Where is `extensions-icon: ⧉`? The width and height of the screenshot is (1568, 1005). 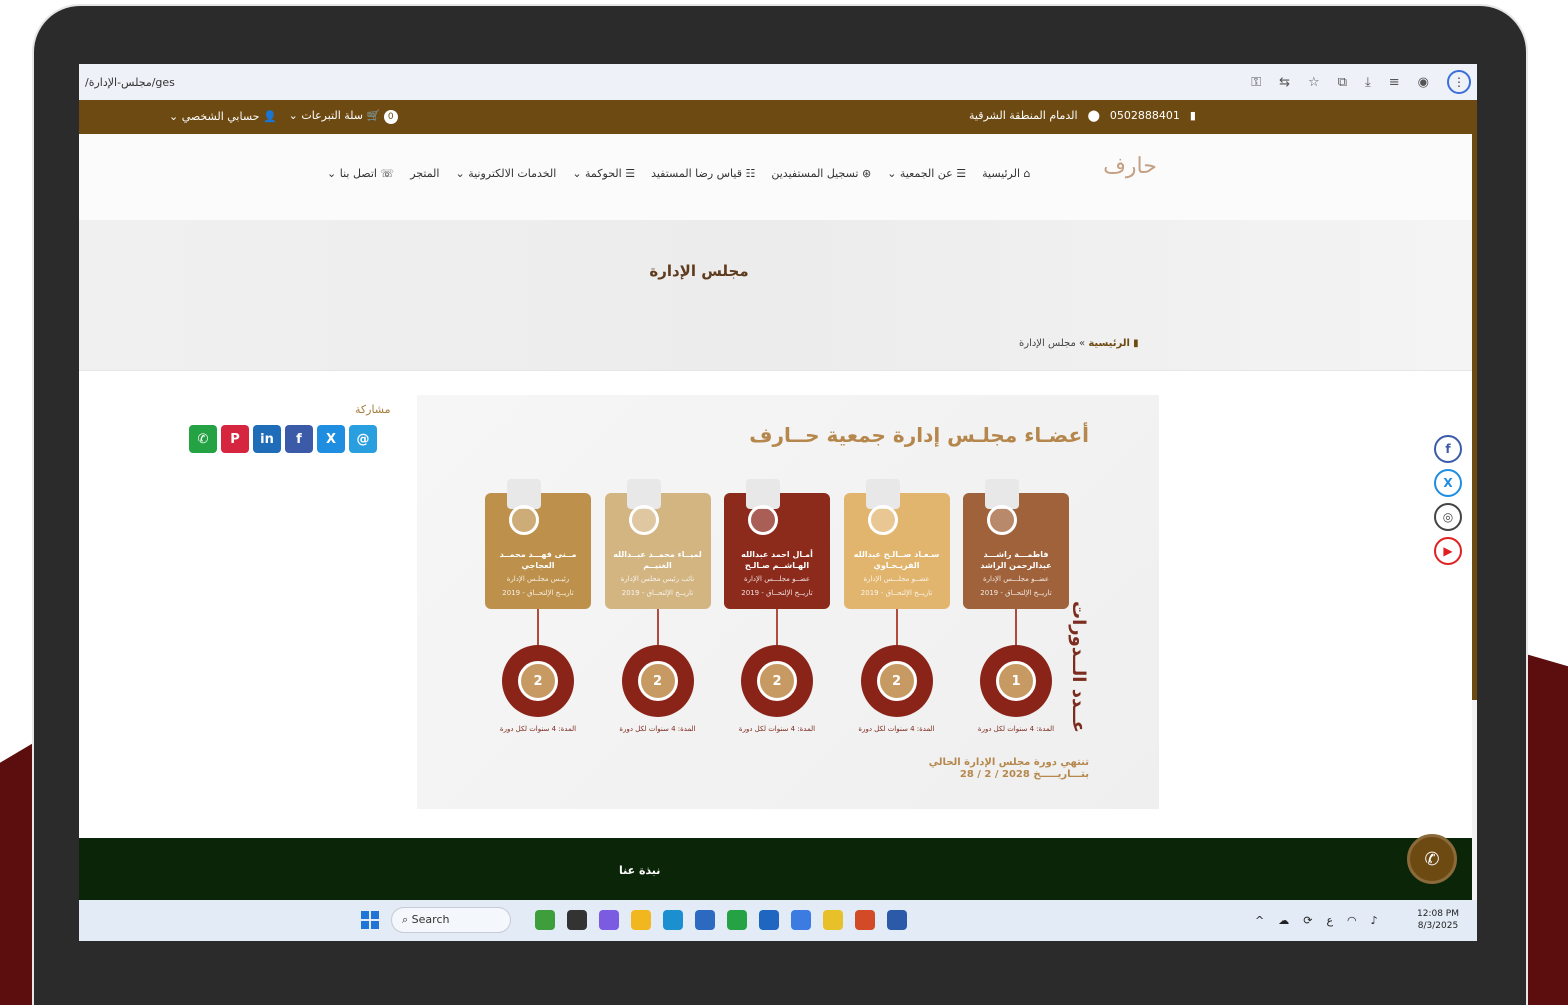
extensions-icon: ⧉ is located at coordinates (1342, 82).